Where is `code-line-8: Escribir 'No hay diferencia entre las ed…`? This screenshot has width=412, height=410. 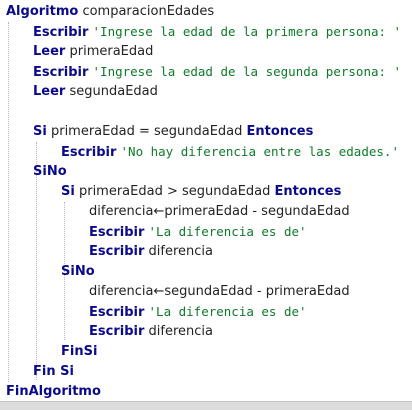
code-line-8: Escribir 'No hay diferencia entre las ed… is located at coordinates (230, 152).